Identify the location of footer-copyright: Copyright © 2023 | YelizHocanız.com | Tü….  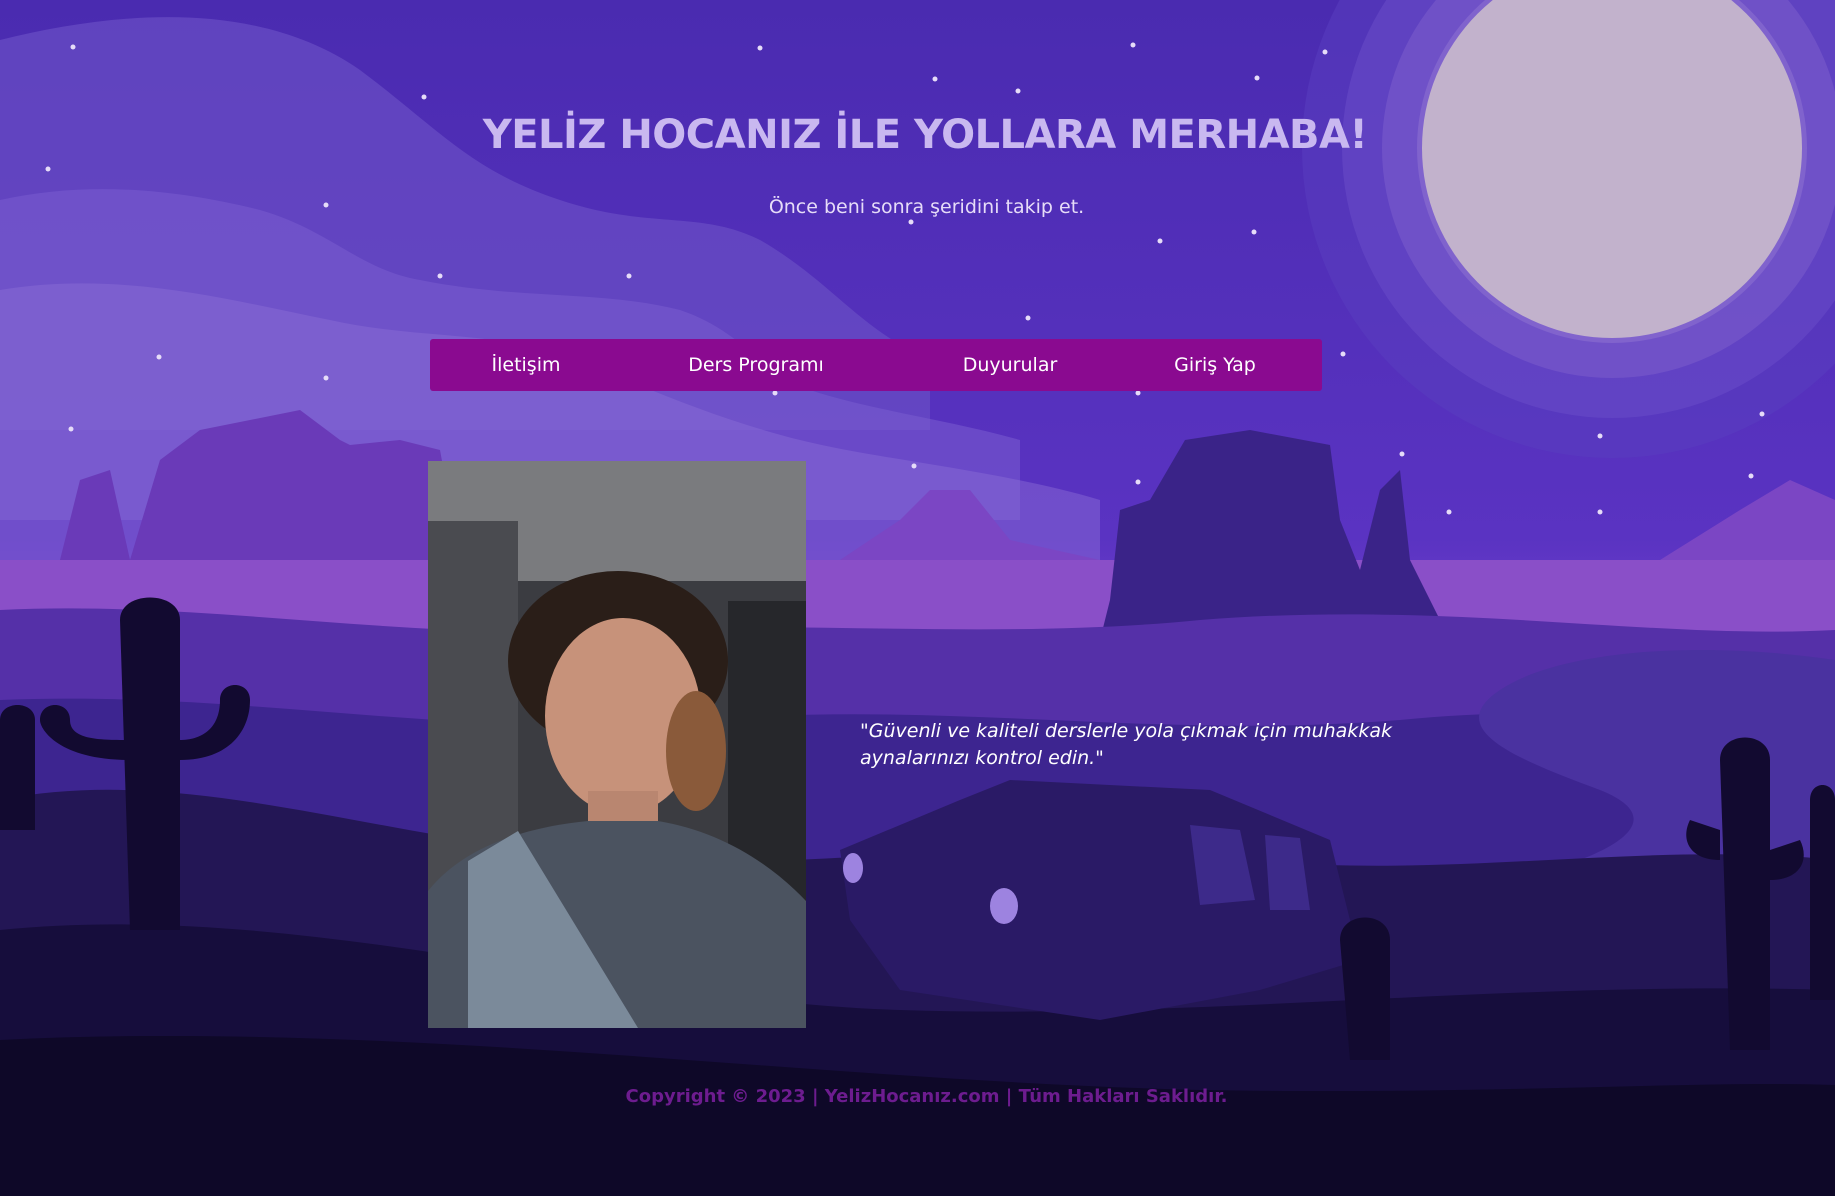
(926, 1096).